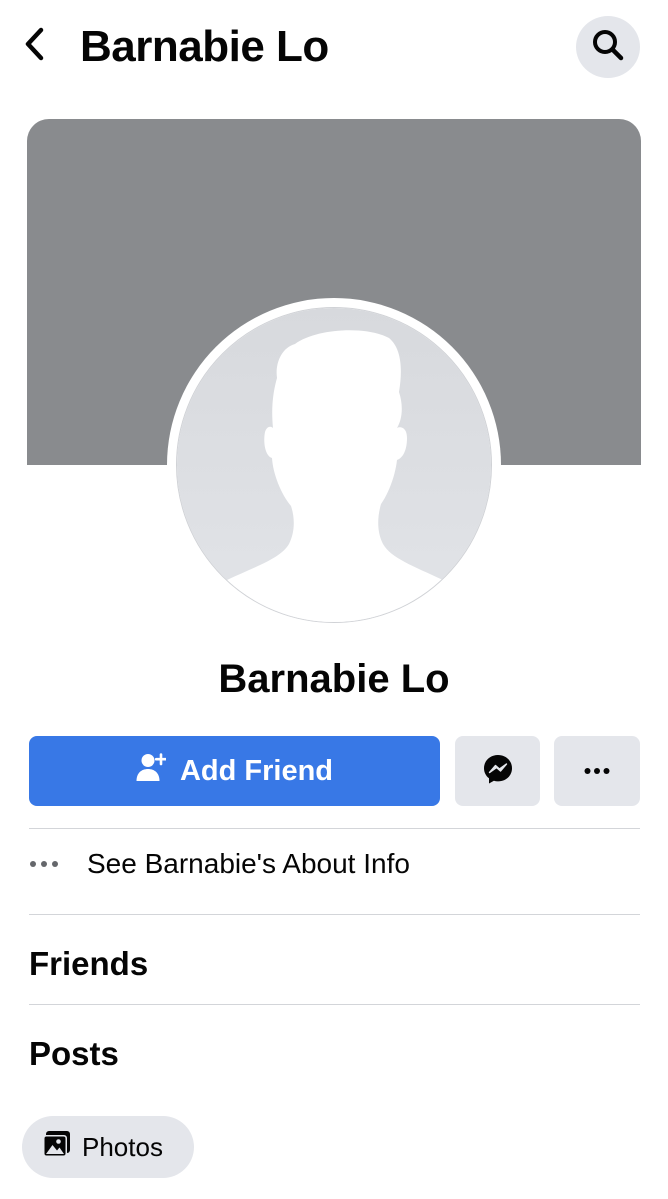 Image resolution: width=668 pixels, height=1199 pixels. Describe the element at coordinates (204, 46) in the screenshot. I see `page-title: Barnabie Lo` at that location.